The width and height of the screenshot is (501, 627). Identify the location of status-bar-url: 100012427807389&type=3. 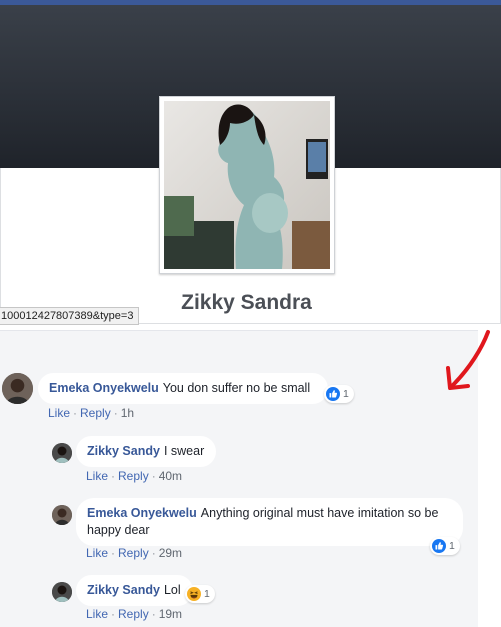
(70, 316).